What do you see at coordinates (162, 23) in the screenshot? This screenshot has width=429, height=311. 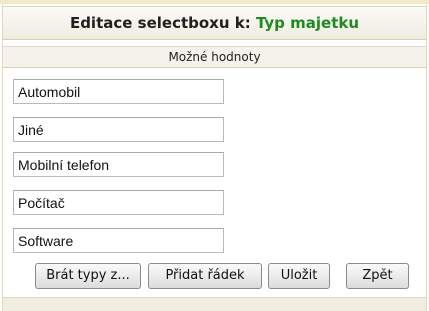 I see `title-prefix: Editace selectboxu k:` at bounding box center [162, 23].